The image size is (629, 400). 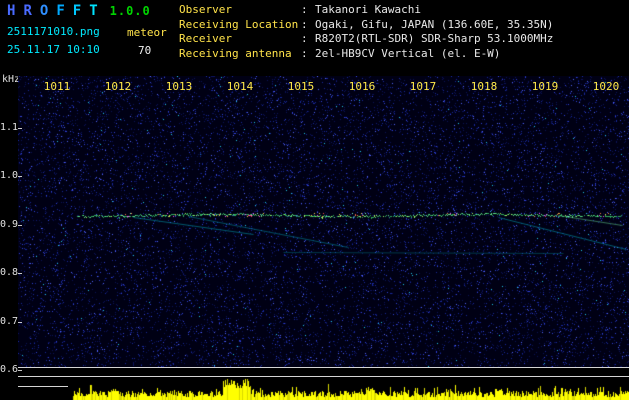 I want to click on signal-level-canvas, so click(x=323, y=389).